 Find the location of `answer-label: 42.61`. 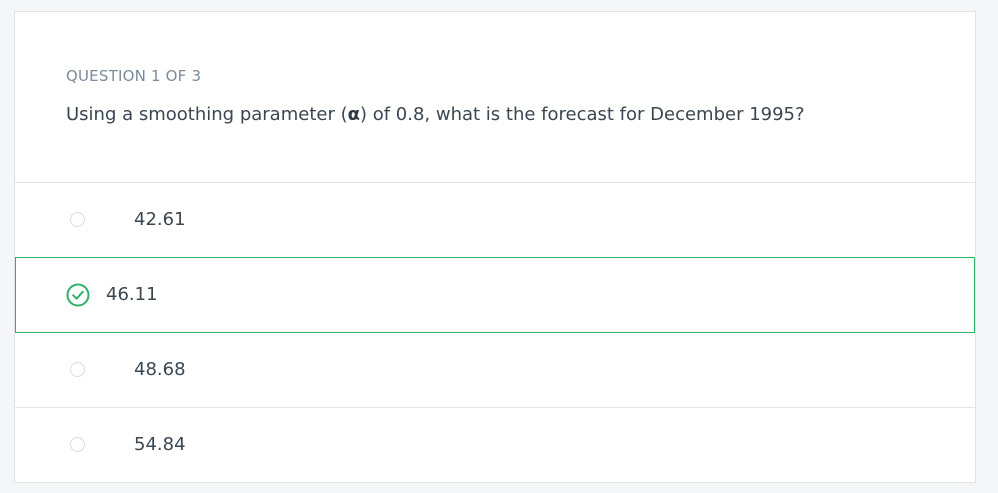

answer-label: 42.61 is located at coordinates (160, 219).